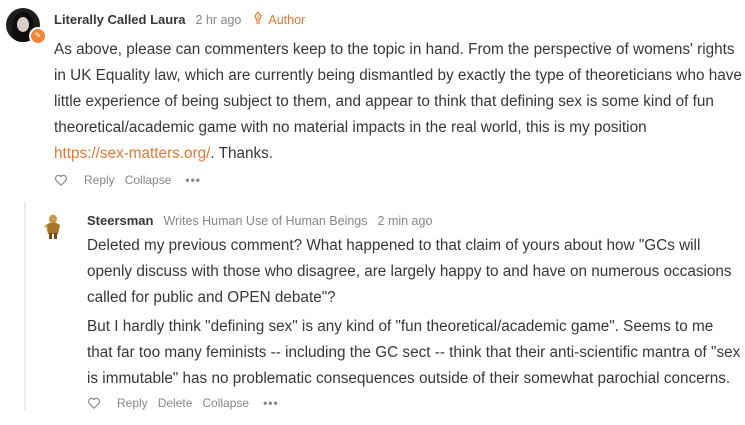 This screenshot has width=745, height=425. What do you see at coordinates (258, 19) in the screenshot?
I see `pen-icon` at bounding box center [258, 19].